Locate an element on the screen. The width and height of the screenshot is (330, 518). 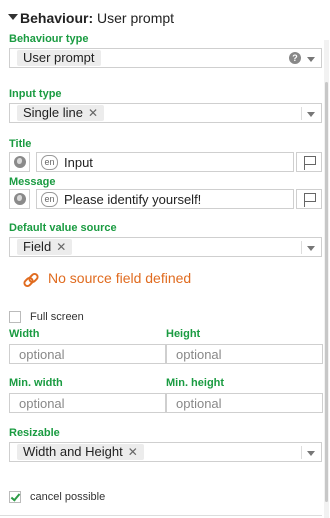
default-source-select: Field ✕ is located at coordinates (165, 247).